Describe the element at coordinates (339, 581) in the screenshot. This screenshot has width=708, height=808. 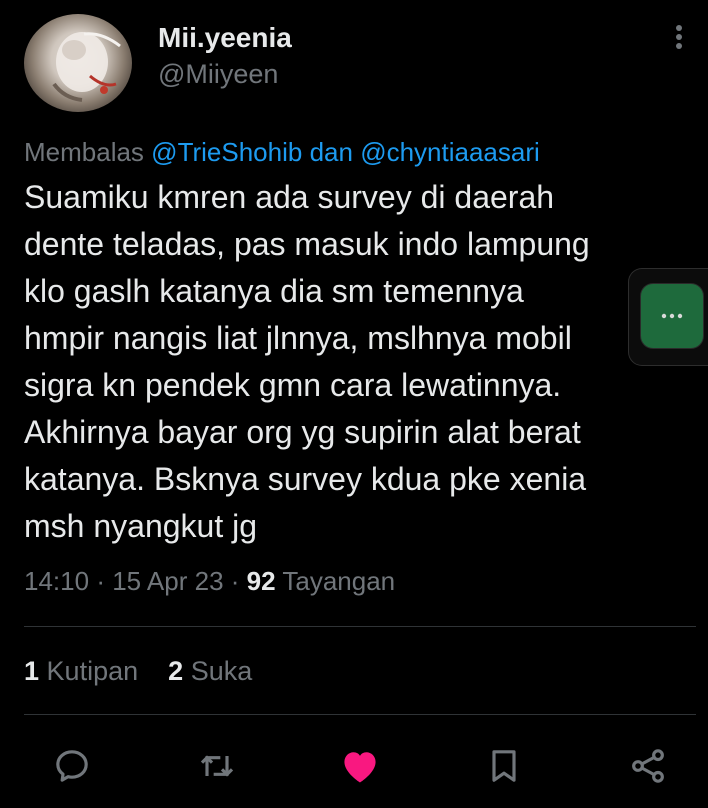
I see `views-label: Tayangan` at that location.